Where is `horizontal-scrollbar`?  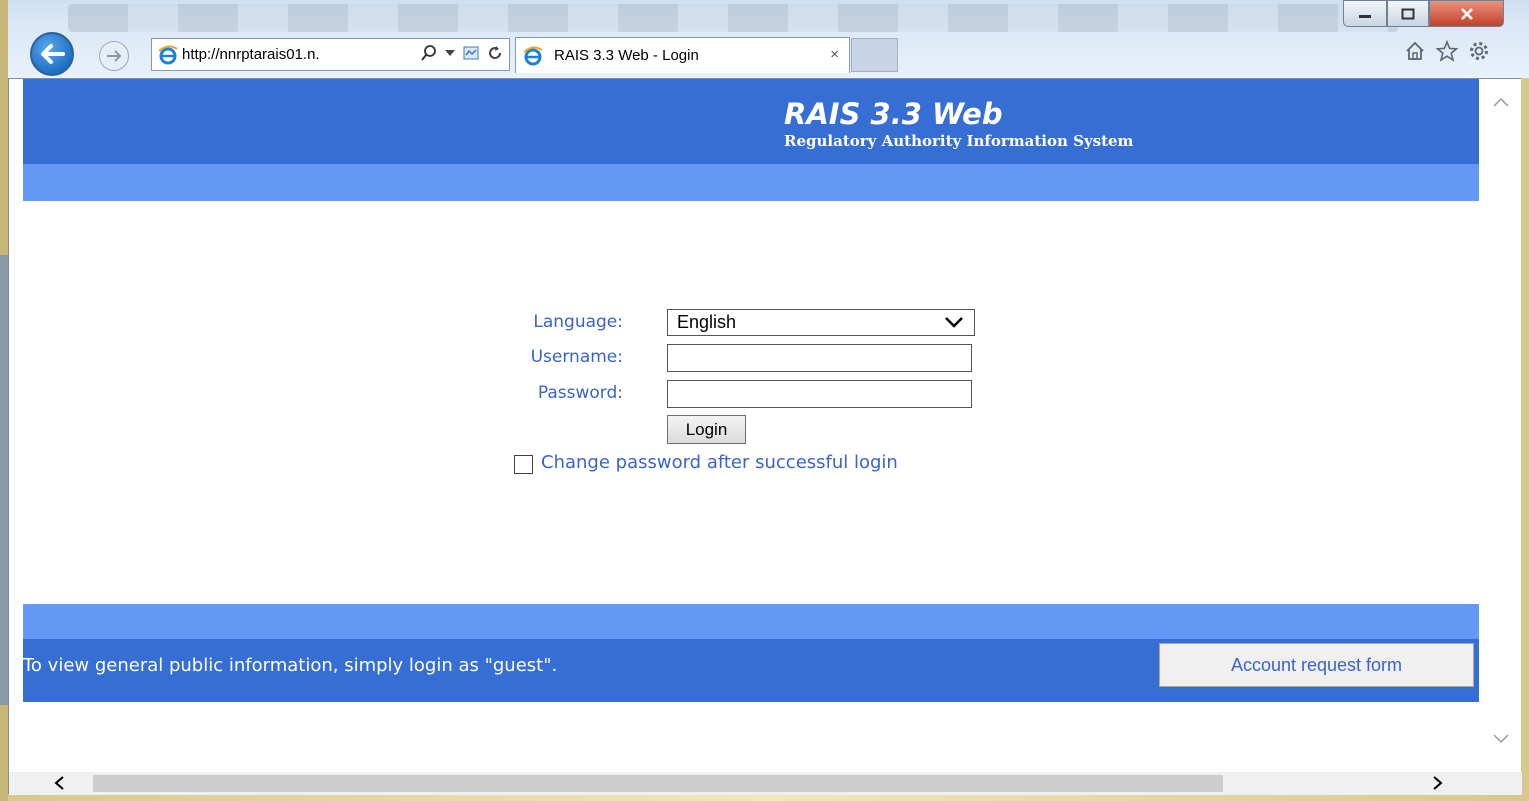 horizontal-scrollbar is located at coordinates (765, 783).